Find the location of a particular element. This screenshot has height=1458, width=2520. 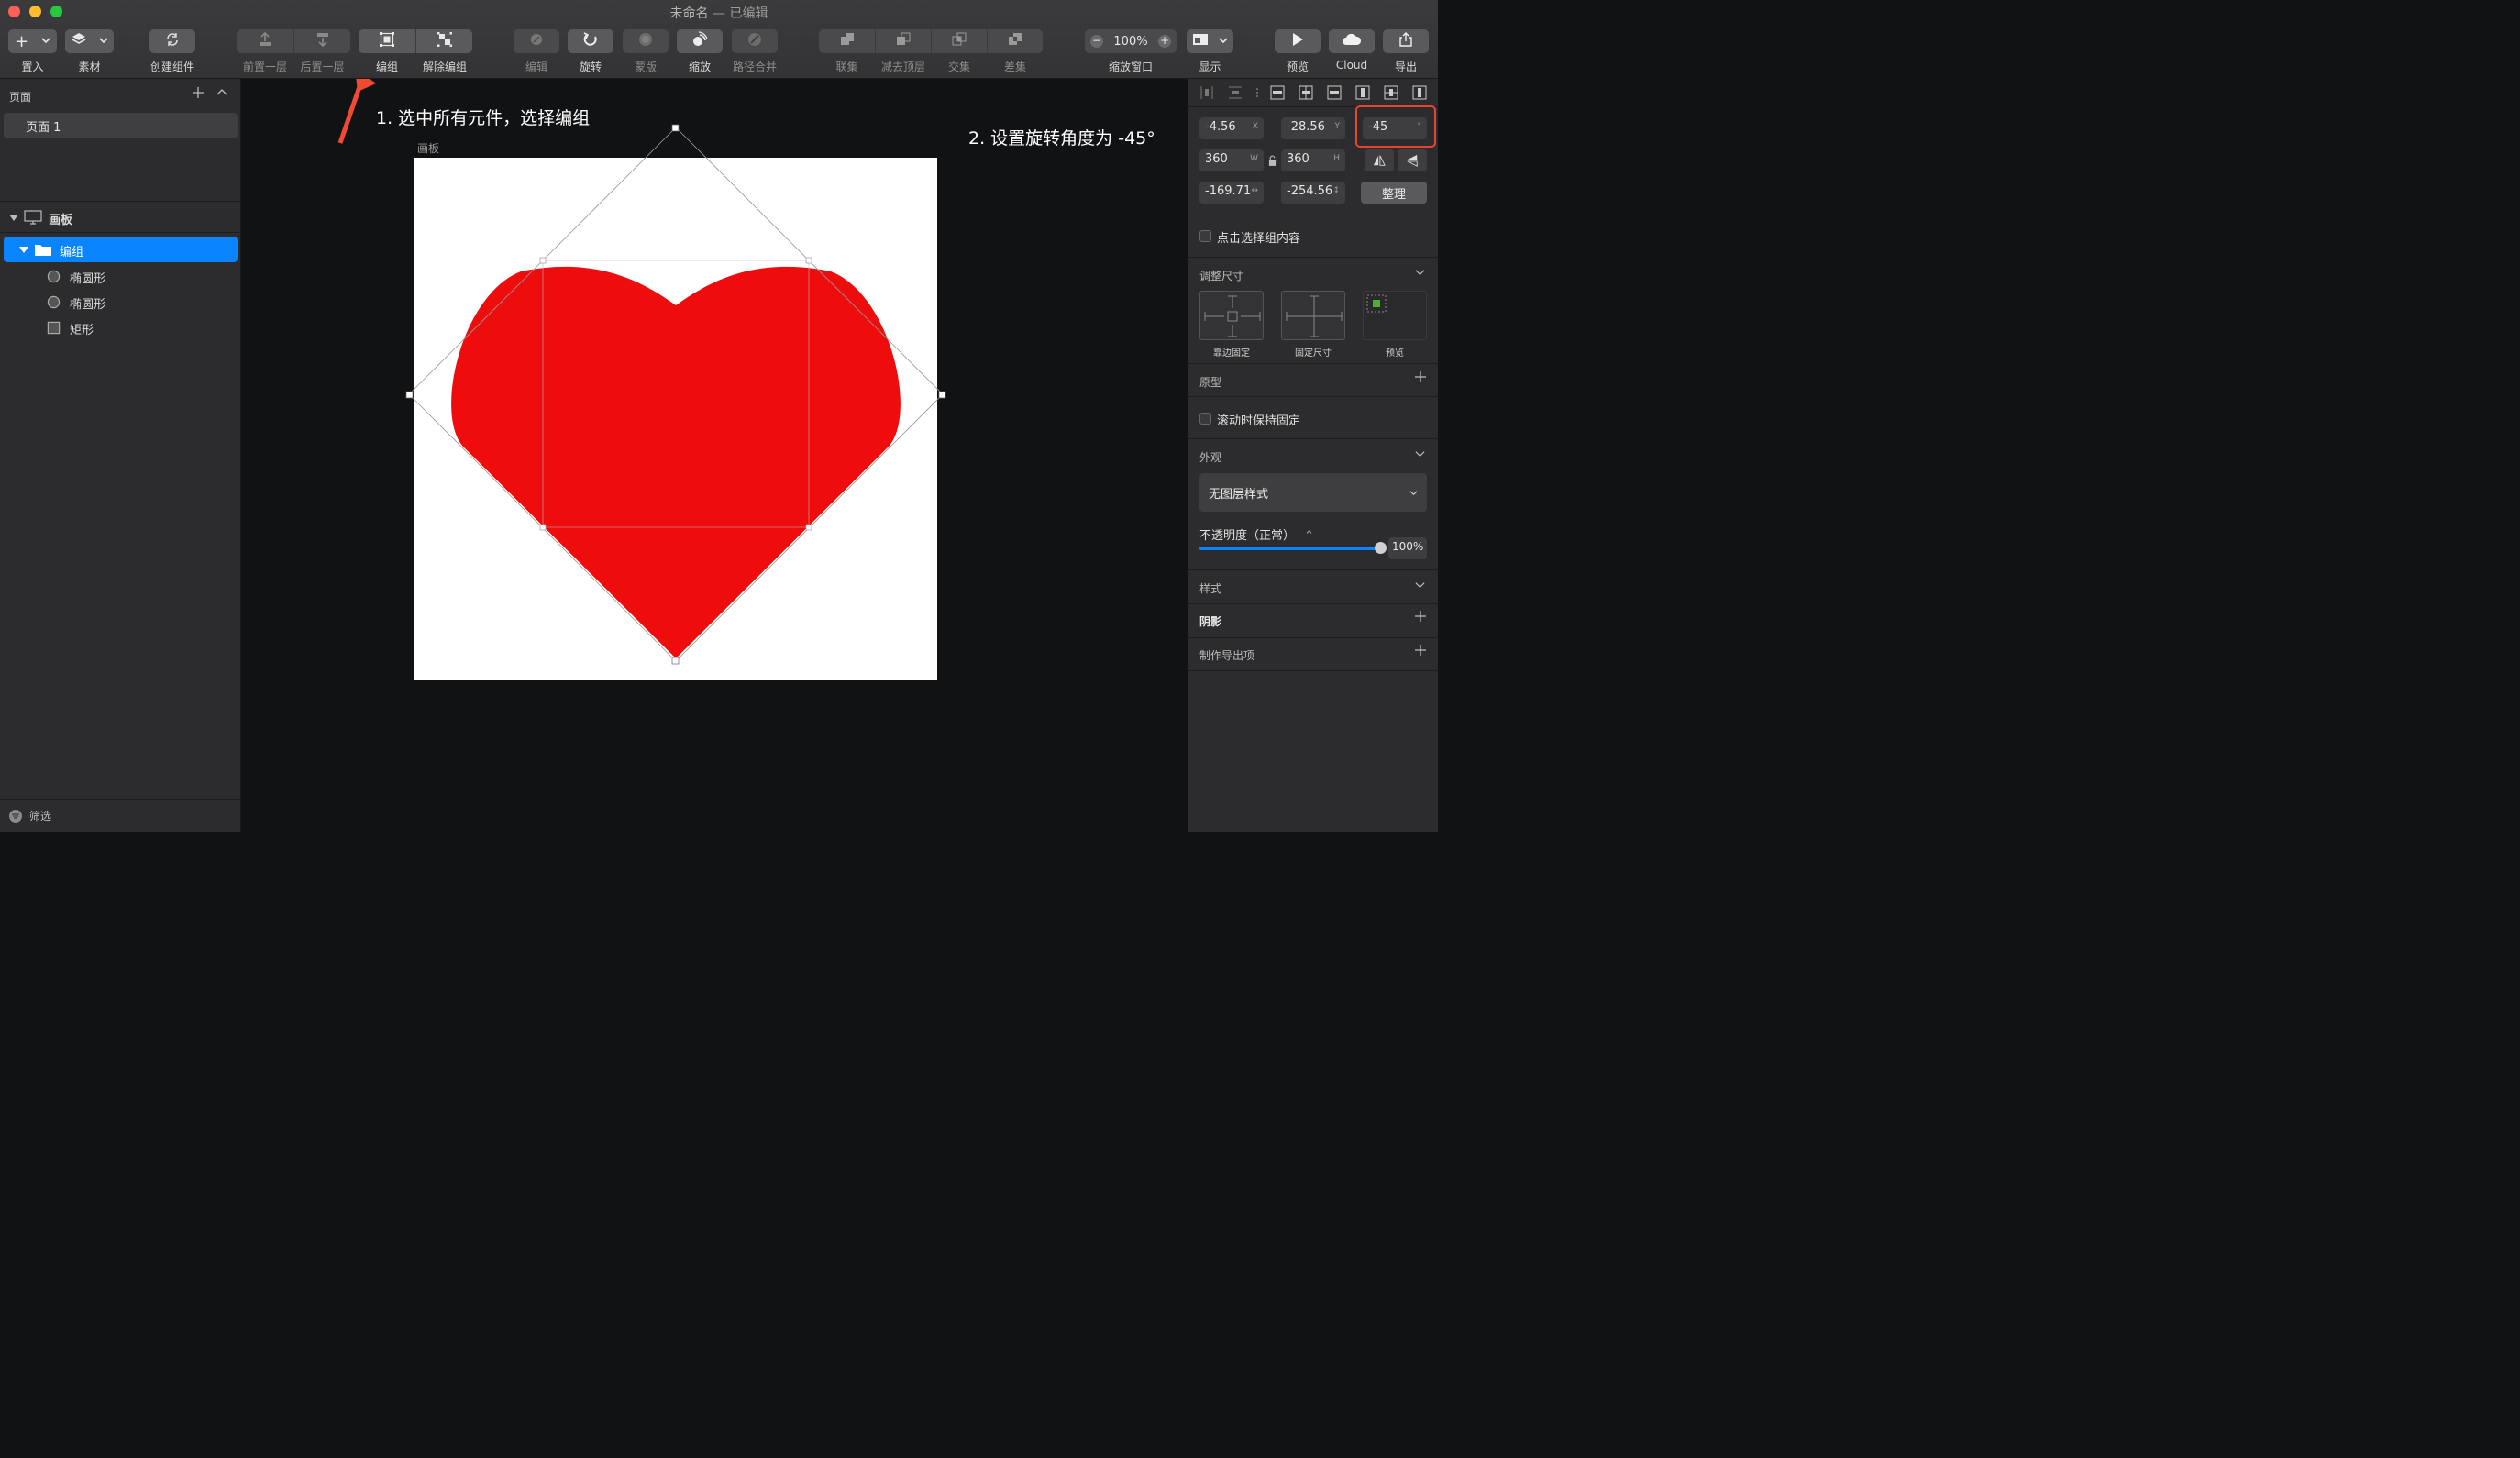

opacity-slider is located at coordinates (1293, 548).